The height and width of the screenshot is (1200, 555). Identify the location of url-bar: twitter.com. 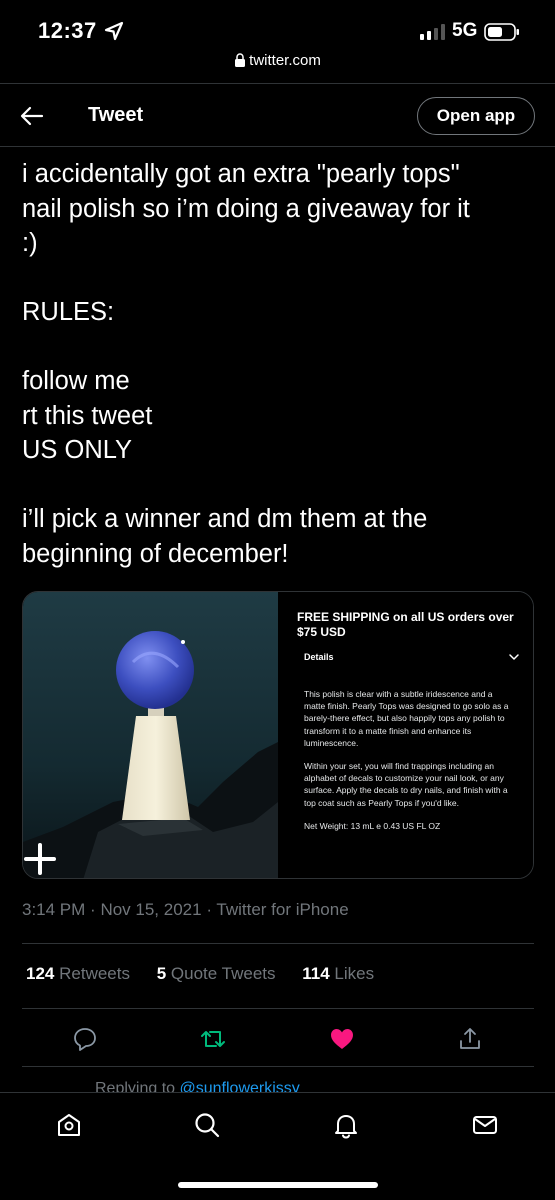
(277, 65).